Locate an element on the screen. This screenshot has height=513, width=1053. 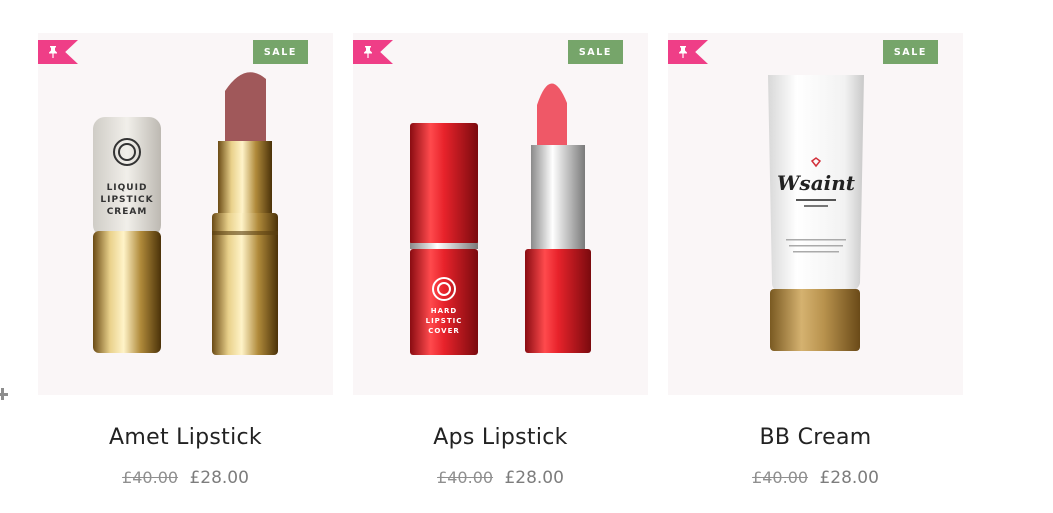
packaging-text: CREAM is located at coordinates (127, 212).